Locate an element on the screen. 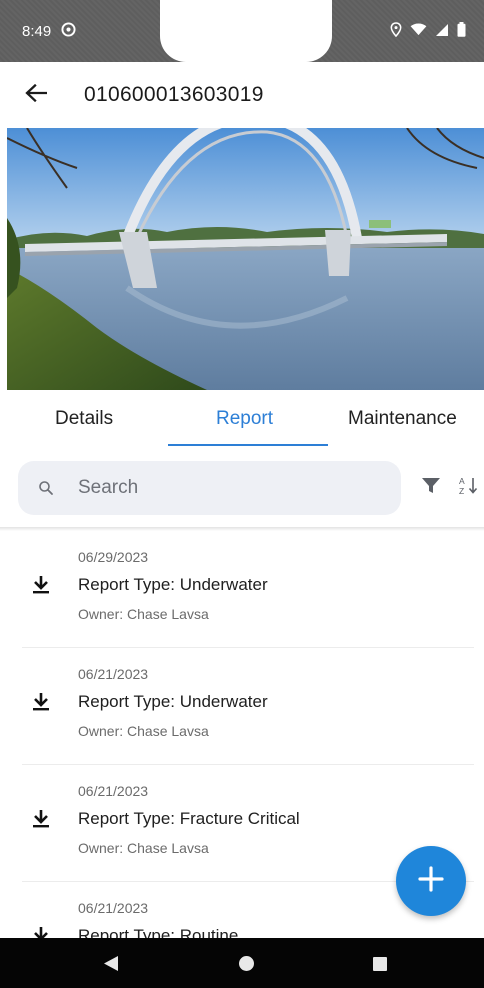 Image resolution: width=484 pixels, height=988 pixels. tab-maintenance: Maintenance is located at coordinates (402, 419).